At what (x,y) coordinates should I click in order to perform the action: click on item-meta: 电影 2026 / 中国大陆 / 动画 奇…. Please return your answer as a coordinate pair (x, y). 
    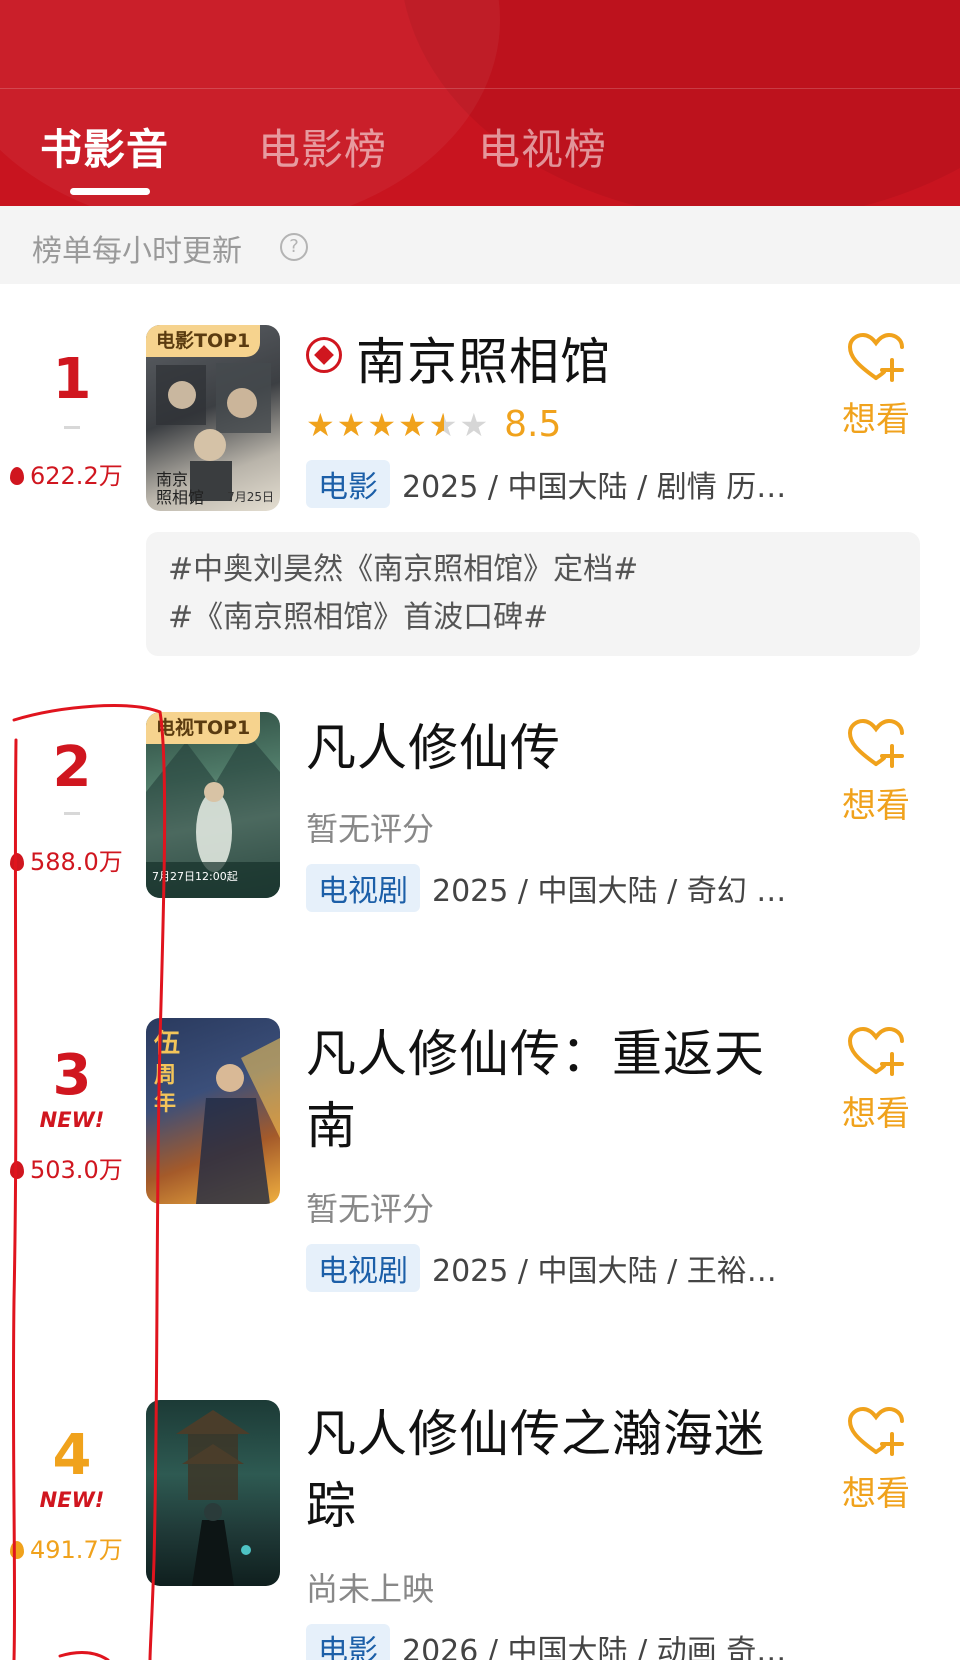
    Looking at the image, I should click on (546, 1642).